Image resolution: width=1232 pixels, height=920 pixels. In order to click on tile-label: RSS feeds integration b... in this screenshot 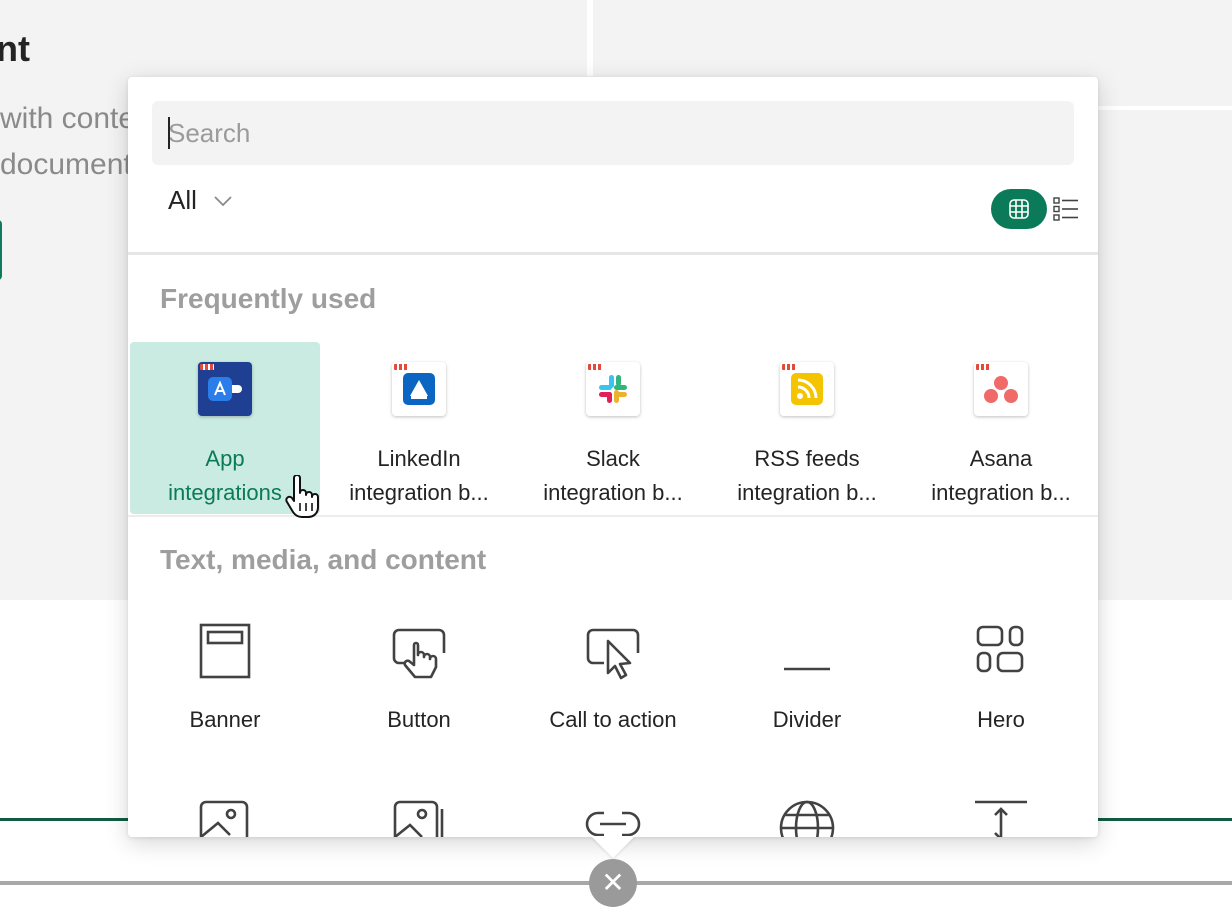, I will do `click(807, 476)`.